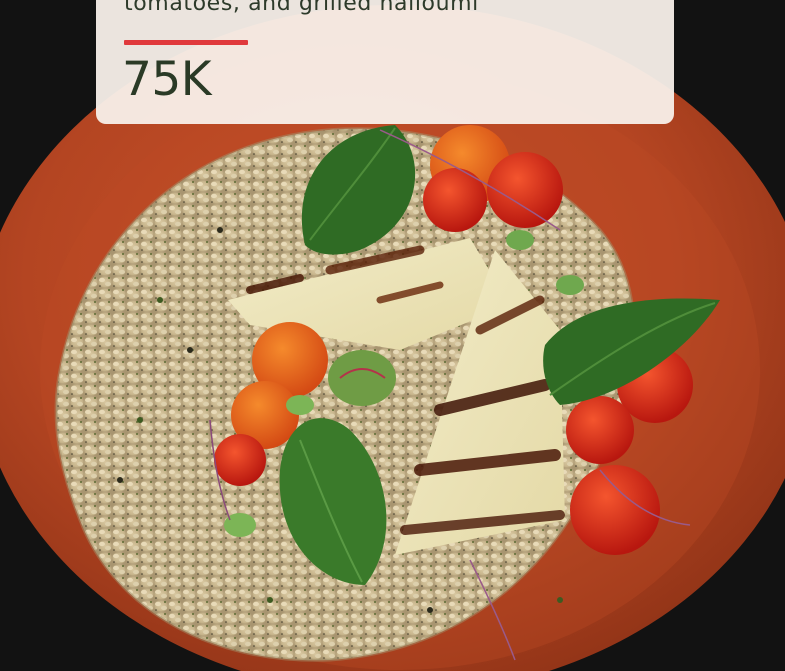 The image size is (785, 671). What do you see at coordinates (186, 42) in the screenshot?
I see `accent-bar` at bounding box center [186, 42].